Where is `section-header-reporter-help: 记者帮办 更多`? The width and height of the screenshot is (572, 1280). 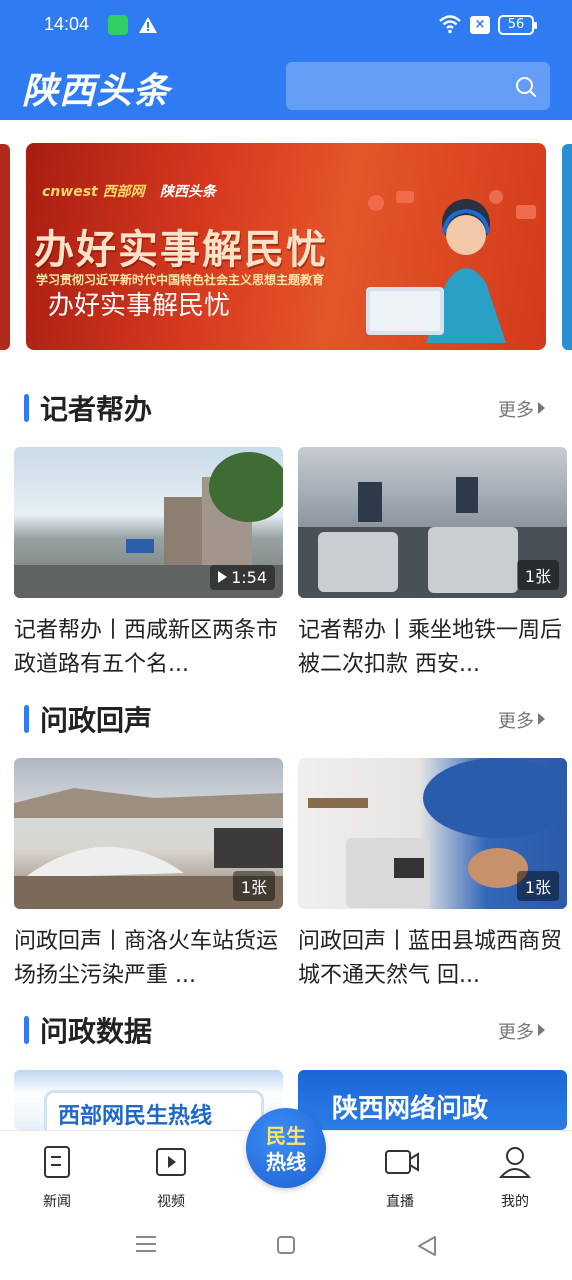 section-header-reporter-help: 记者帮办 更多 is located at coordinates (286, 406).